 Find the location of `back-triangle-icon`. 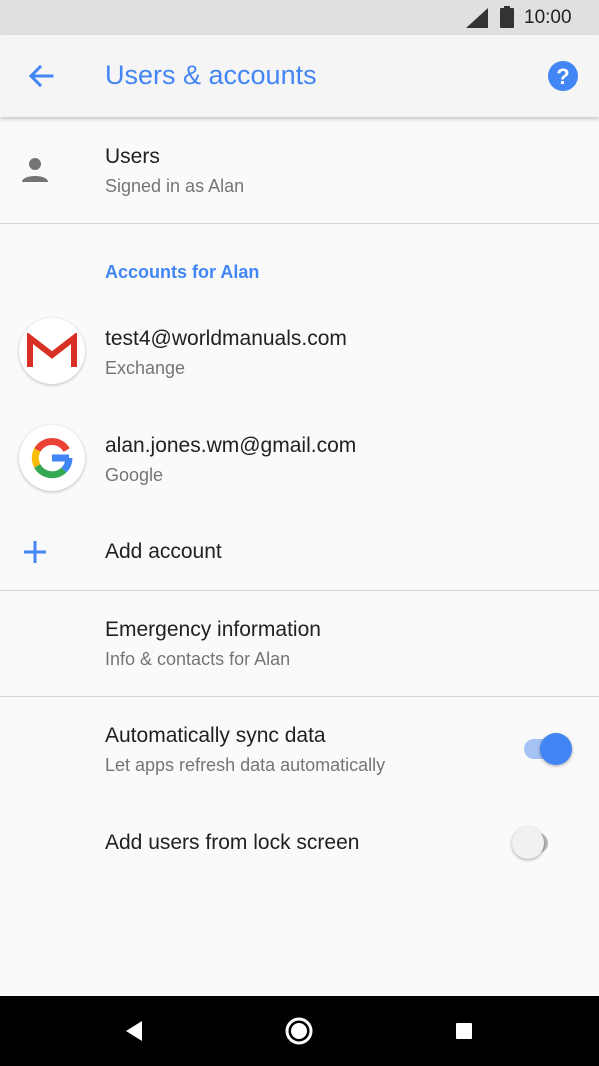

back-triangle-icon is located at coordinates (134, 1031).